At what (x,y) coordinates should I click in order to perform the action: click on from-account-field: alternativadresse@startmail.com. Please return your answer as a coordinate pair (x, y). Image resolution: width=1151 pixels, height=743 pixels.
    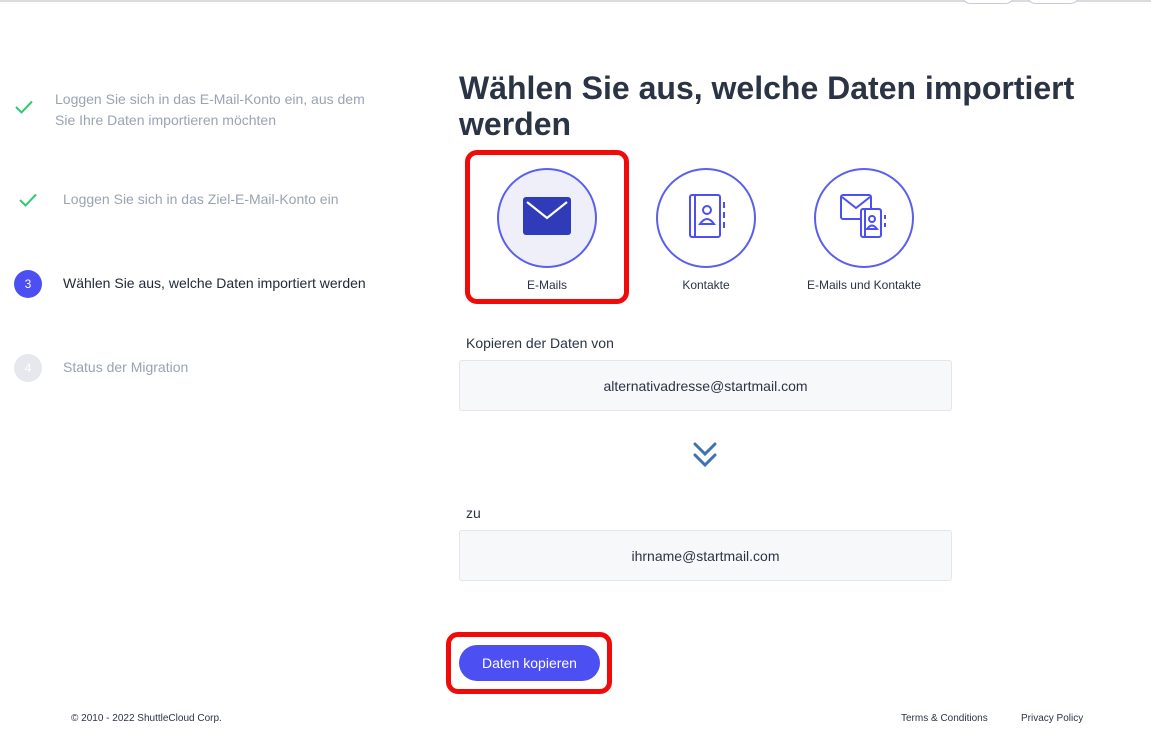
    Looking at the image, I should click on (705, 385).